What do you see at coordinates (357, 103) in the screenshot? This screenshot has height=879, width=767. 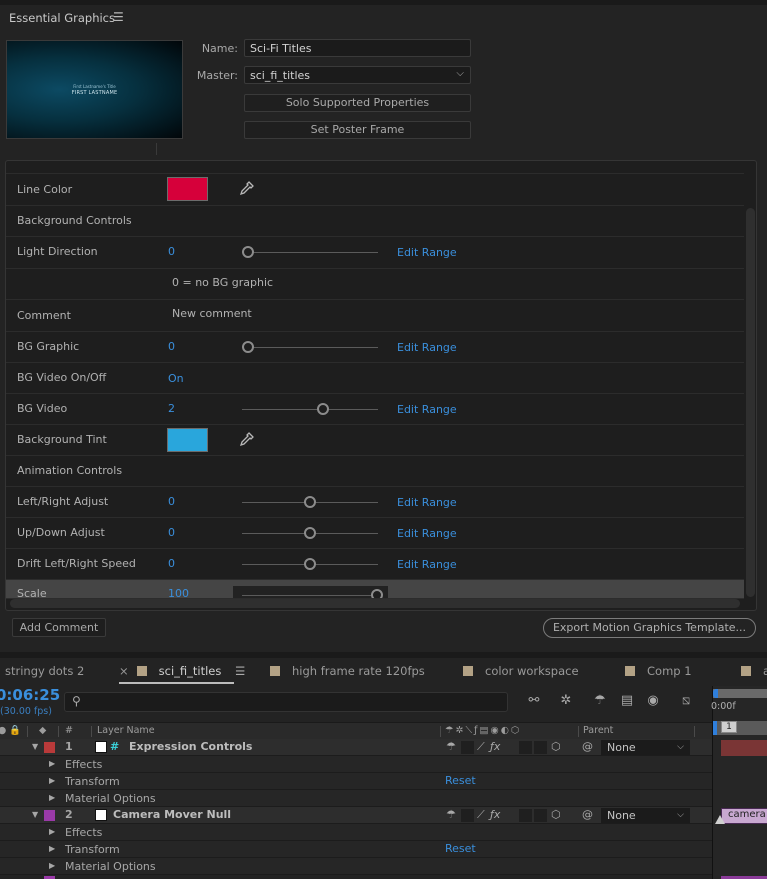 I see `solo-supported-properties-button: Solo Supported Properties` at bounding box center [357, 103].